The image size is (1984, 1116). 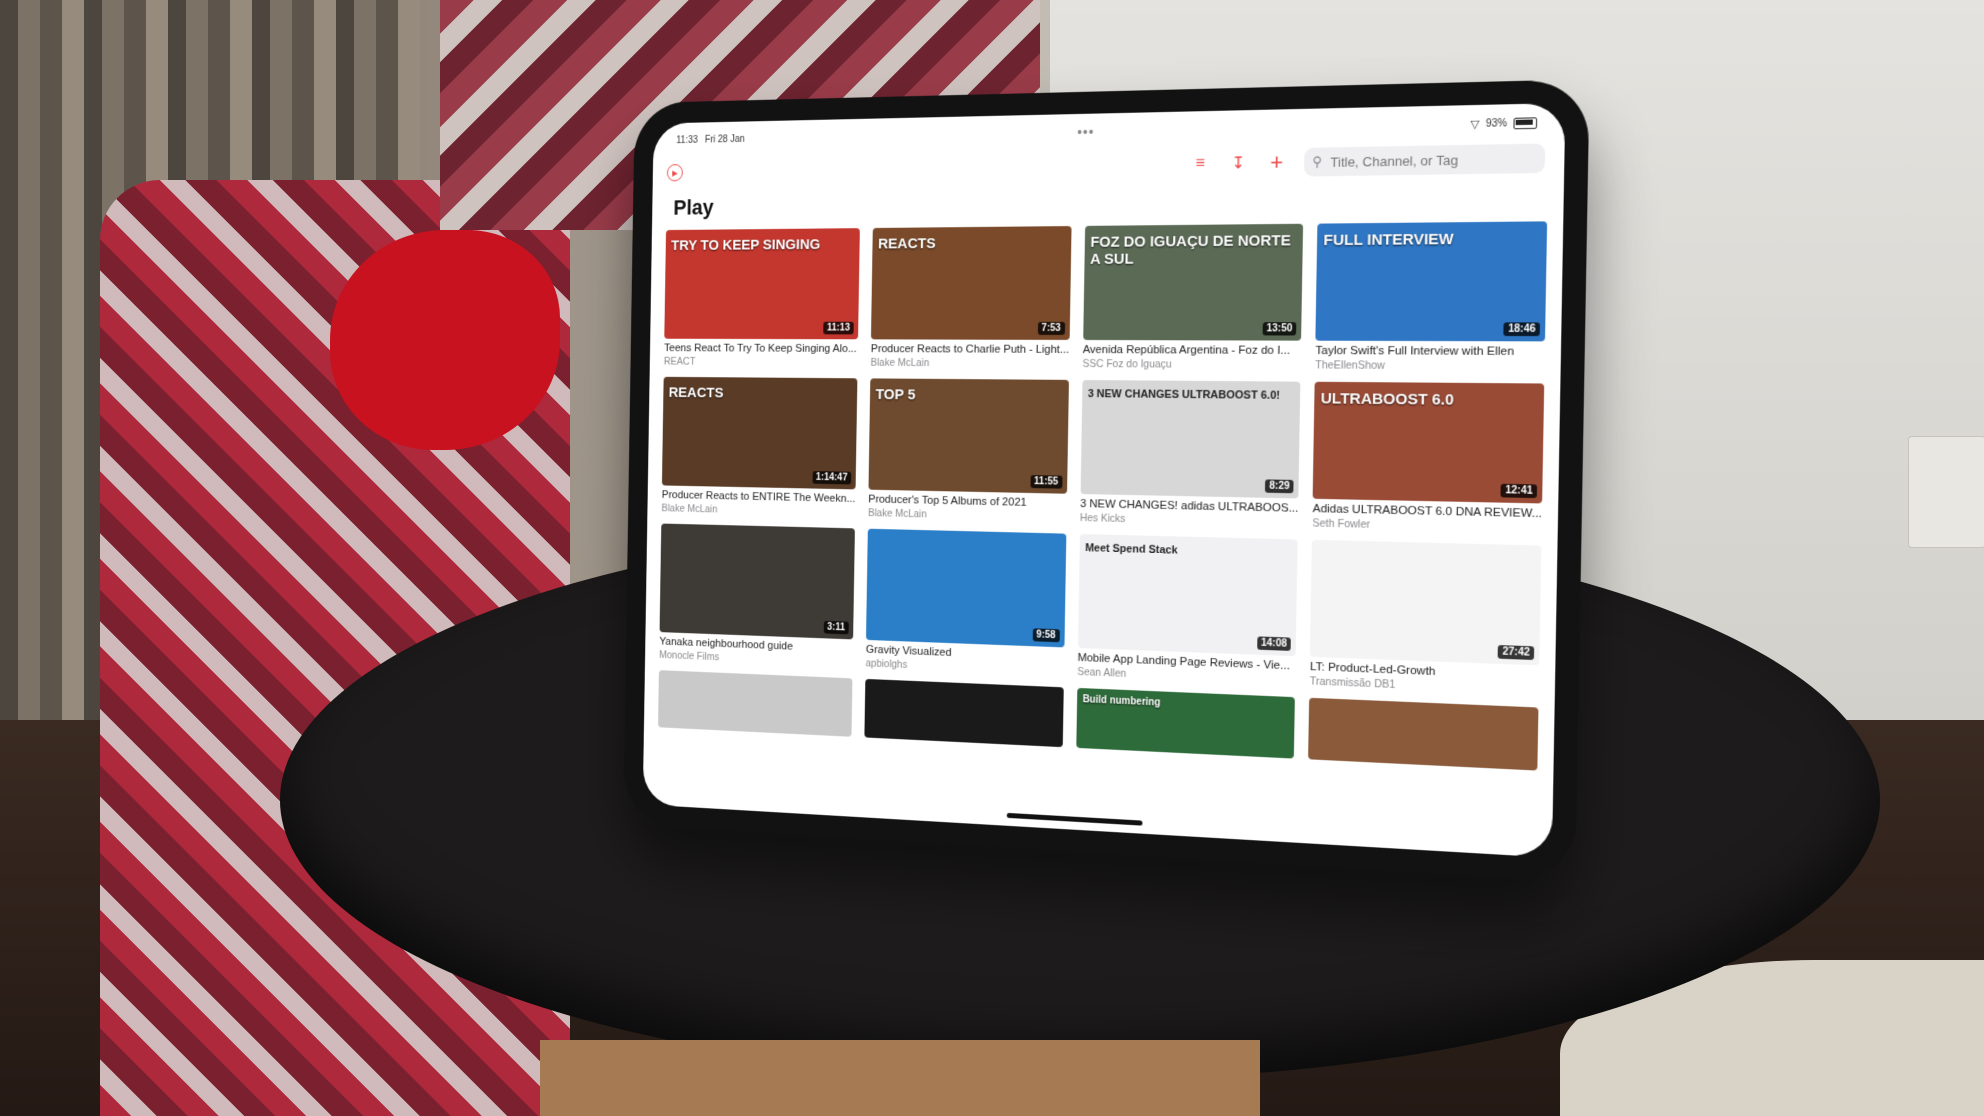 What do you see at coordinates (1046, 635) in the screenshot?
I see `duration-badge: 9:58` at bounding box center [1046, 635].